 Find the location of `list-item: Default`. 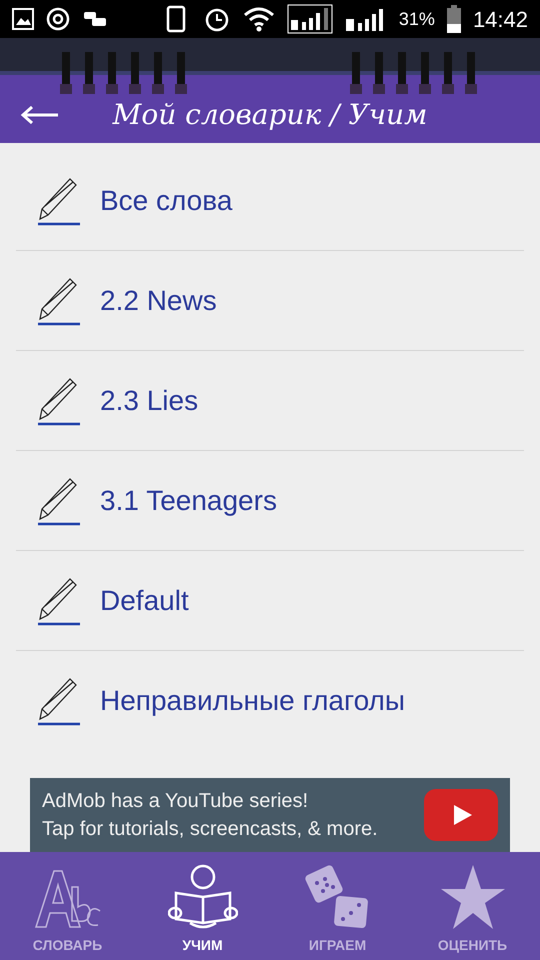

list-item: Default is located at coordinates (270, 601).